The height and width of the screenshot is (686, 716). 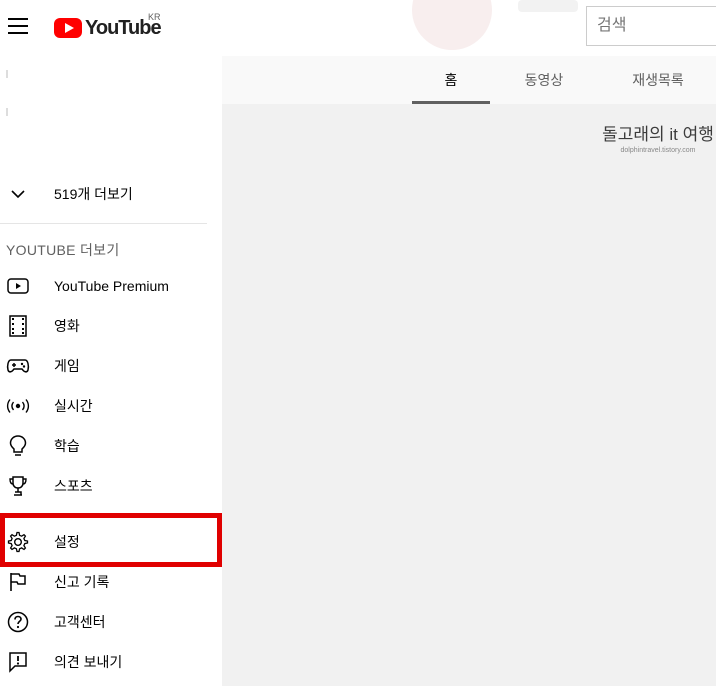 I want to click on sidebar-item-report-history: 신고 기록, so click(x=111, y=582).